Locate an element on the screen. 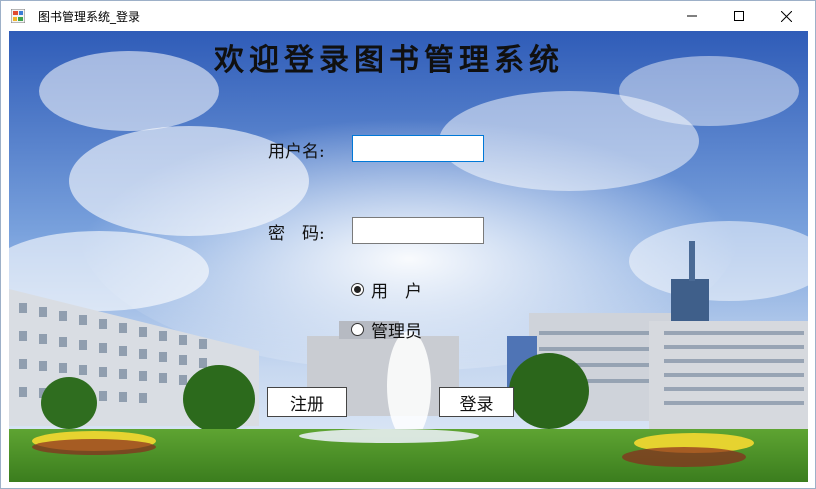 This screenshot has width=816, height=489. minimize-button is located at coordinates (692, 16).